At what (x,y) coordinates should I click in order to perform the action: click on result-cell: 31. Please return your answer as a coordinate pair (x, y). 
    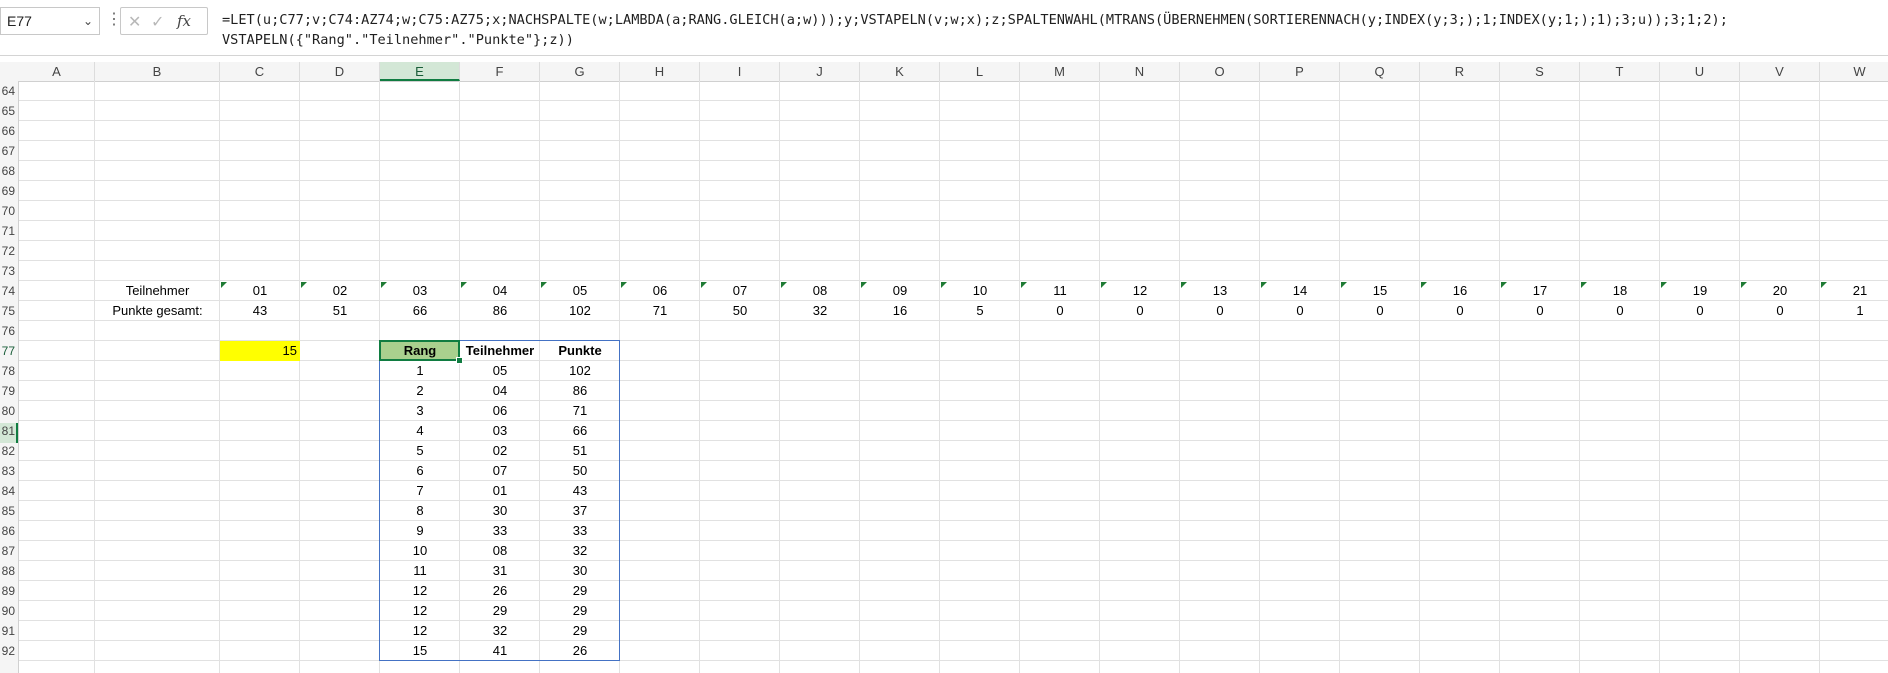
    Looking at the image, I should click on (500, 571).